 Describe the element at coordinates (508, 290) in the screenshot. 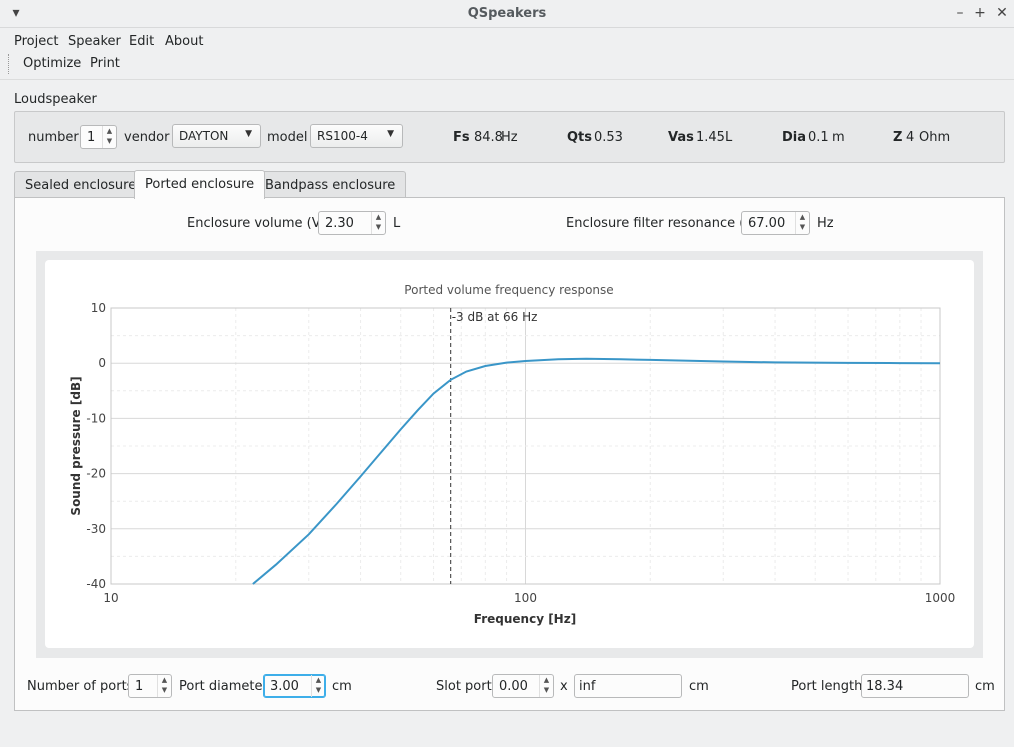

I see `chart-title: Ported volume frequency response` at that location.